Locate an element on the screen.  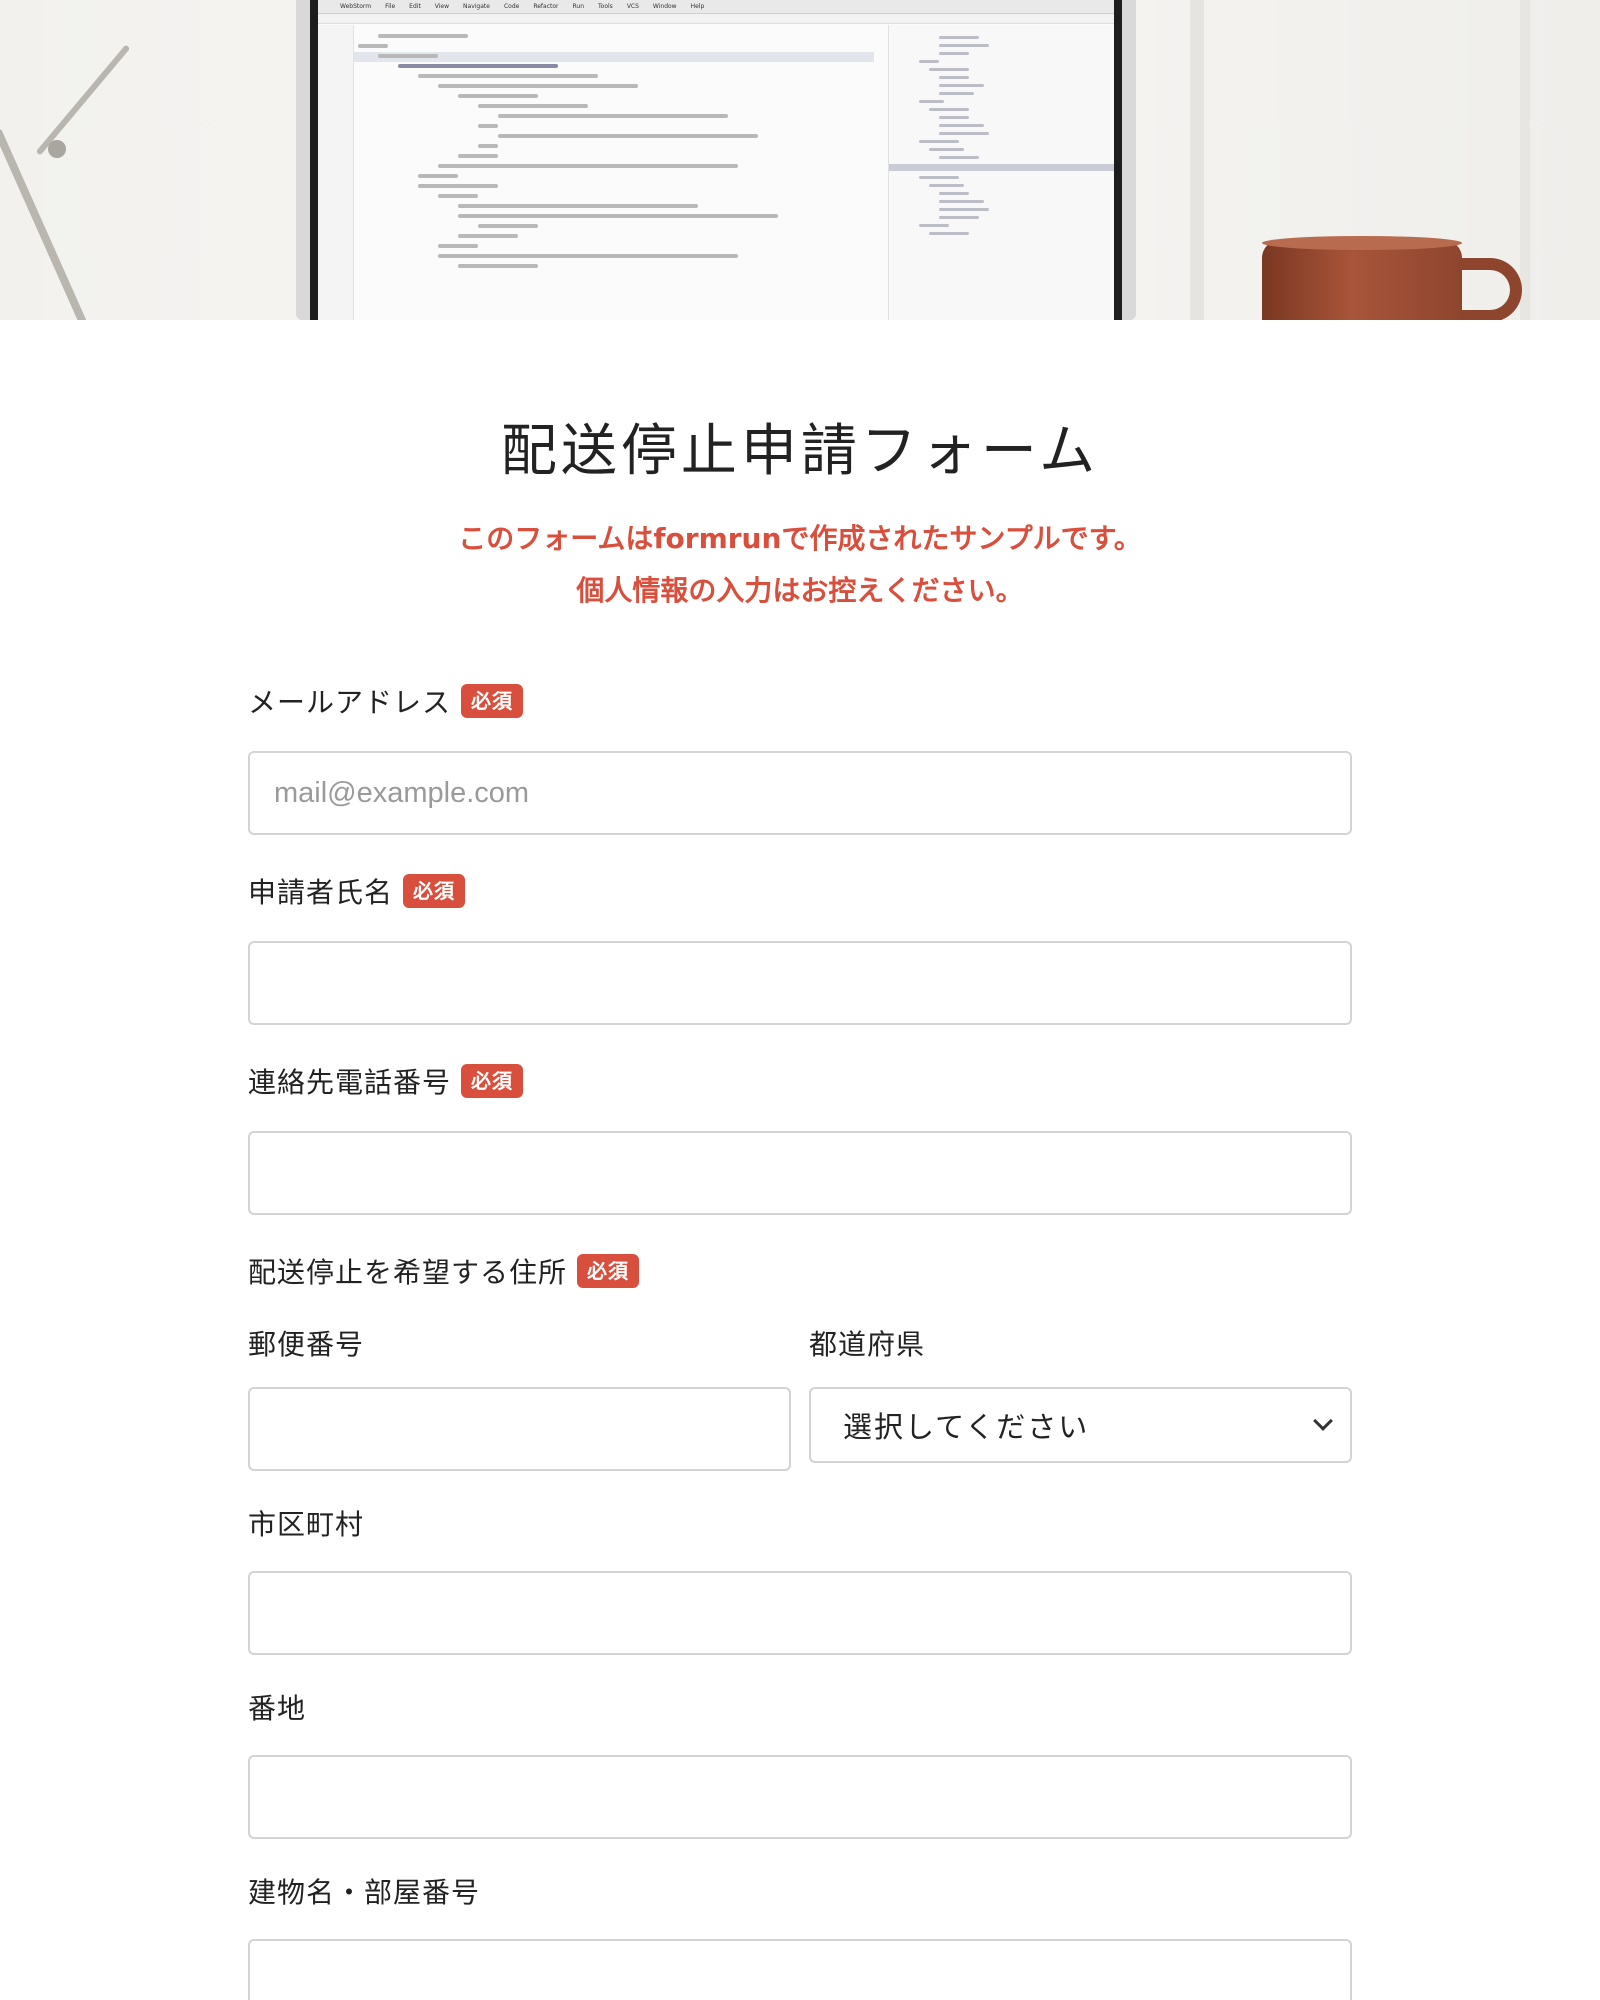
prefecture-select: 選択してください is located at coordinates (1080, 1425).